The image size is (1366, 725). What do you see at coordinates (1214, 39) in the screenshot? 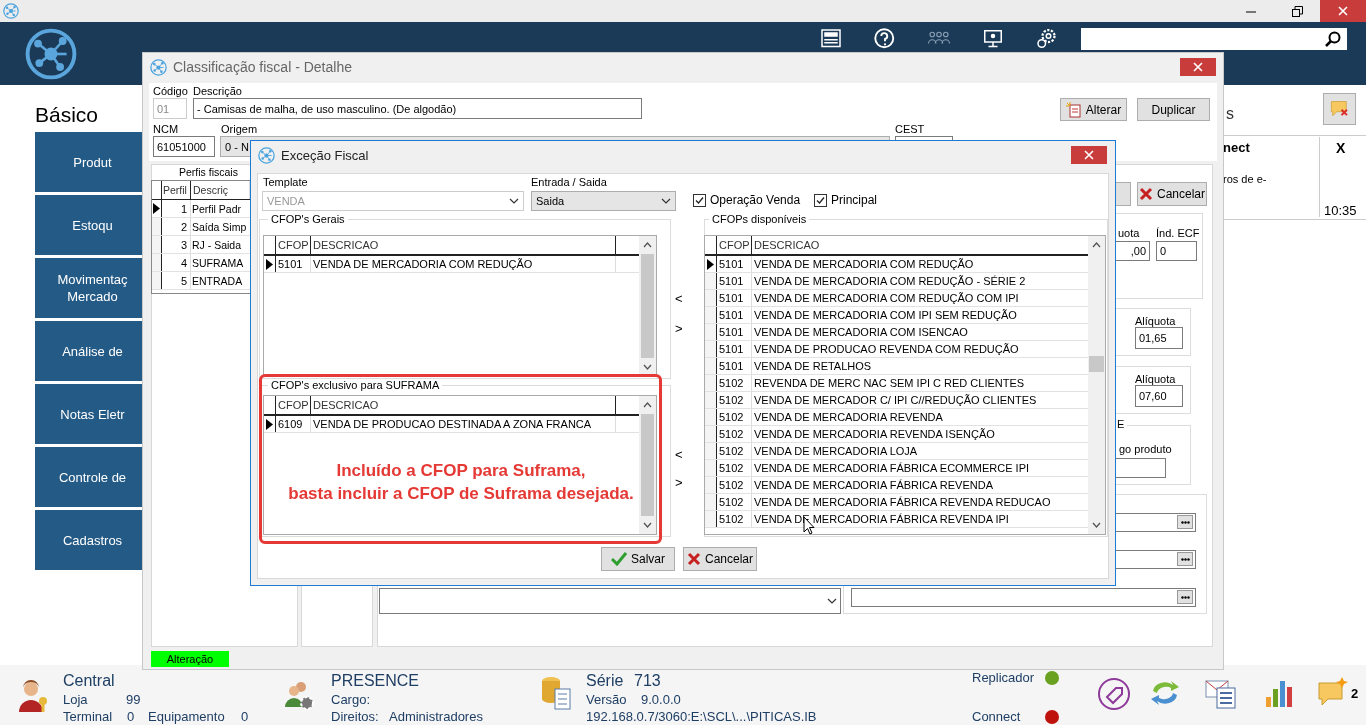
I see `search-field` at bounding box center [1214, 39].